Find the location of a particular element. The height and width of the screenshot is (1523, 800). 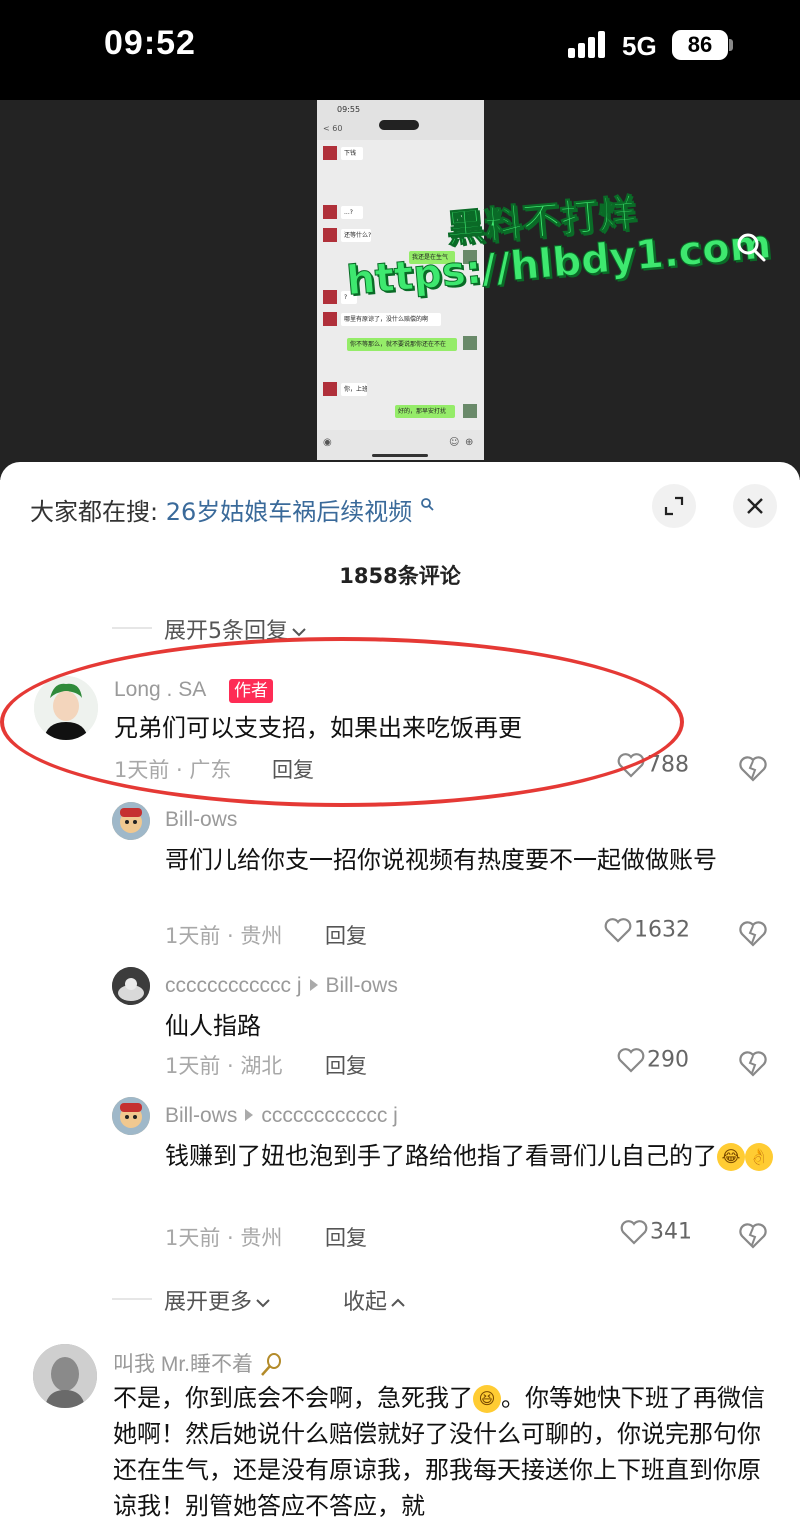

username: Long . SA is located at coordinates (160, 690).